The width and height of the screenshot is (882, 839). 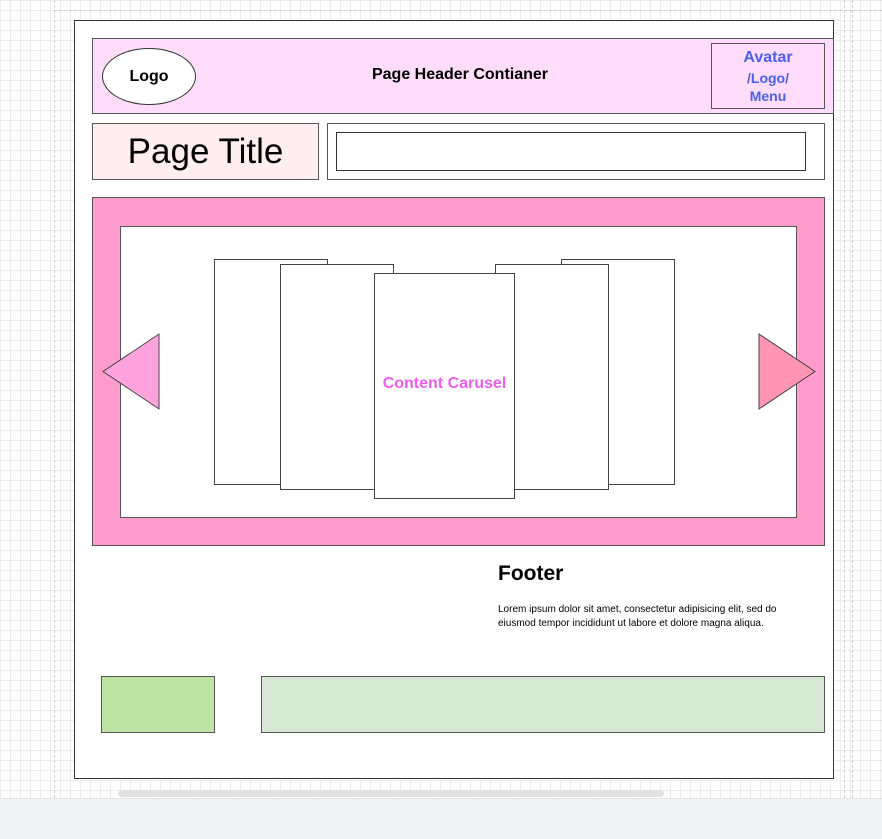 I want to click on page-boundary-right, so click(x=844, y=399).